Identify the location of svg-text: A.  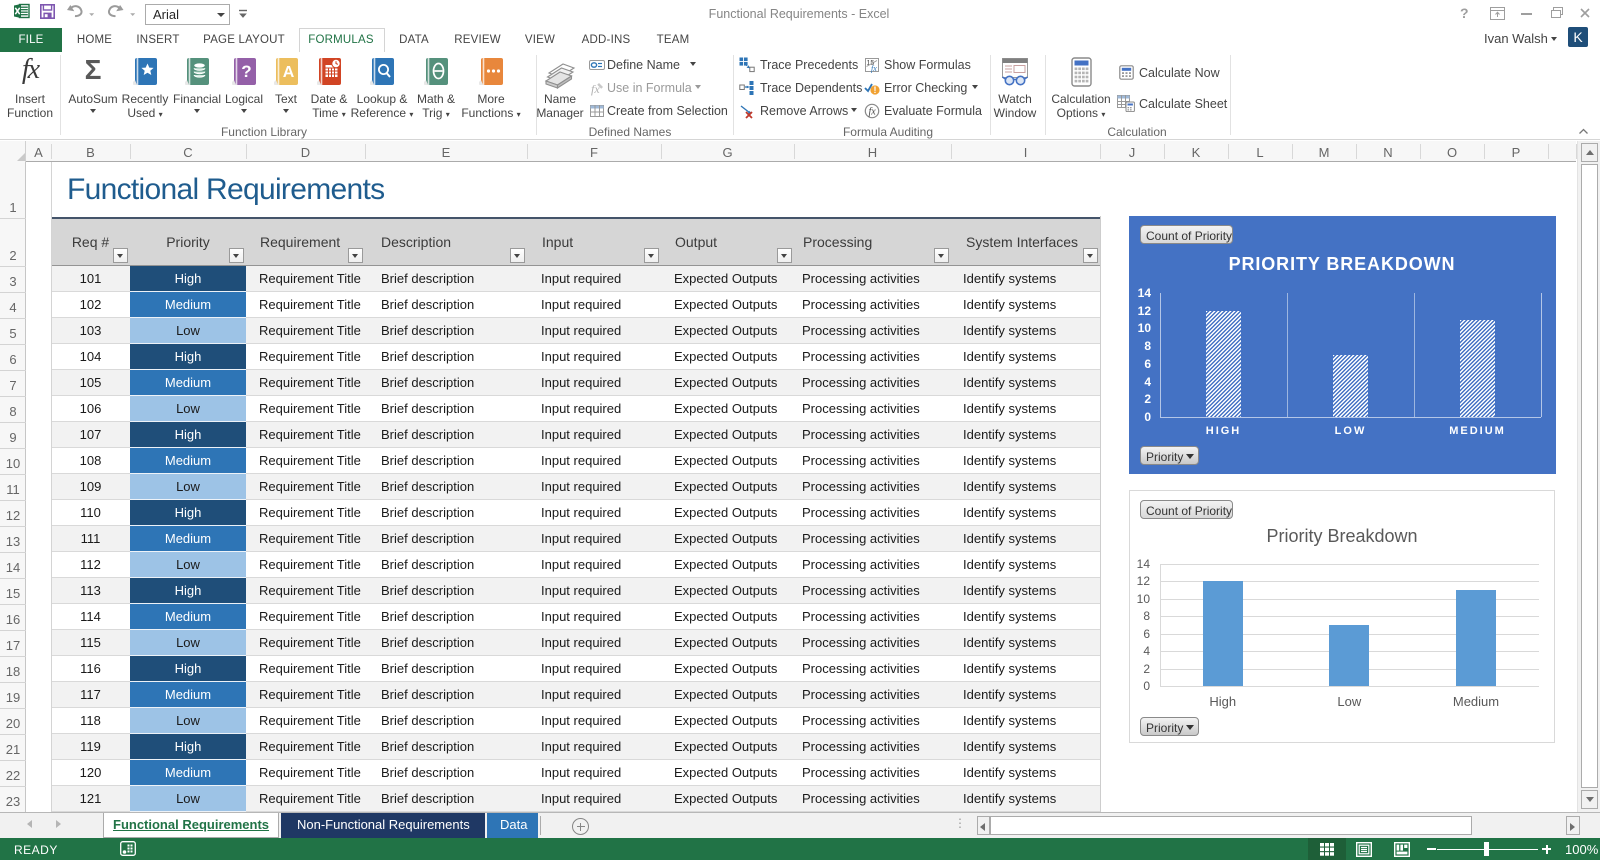
(289, 72).